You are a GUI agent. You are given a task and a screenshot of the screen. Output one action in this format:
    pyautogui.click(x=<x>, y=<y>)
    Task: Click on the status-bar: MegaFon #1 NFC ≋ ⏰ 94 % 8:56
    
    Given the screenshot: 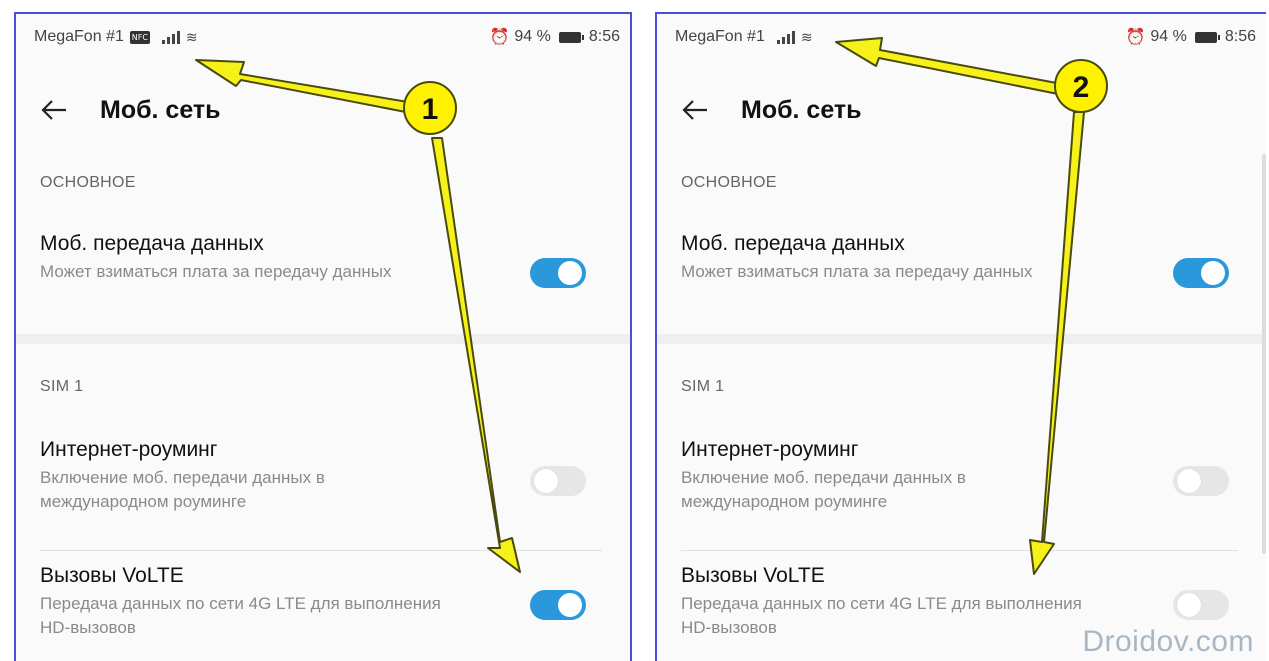 What is the action you would take?
    pyautogui.click(x=327, y=37)
    